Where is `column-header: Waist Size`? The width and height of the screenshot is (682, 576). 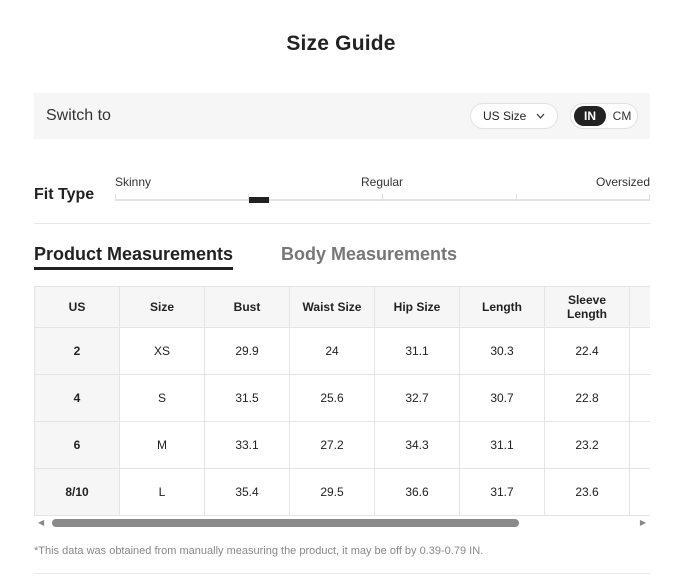 column-header: Waist Size is located at coordinates (332, 307).